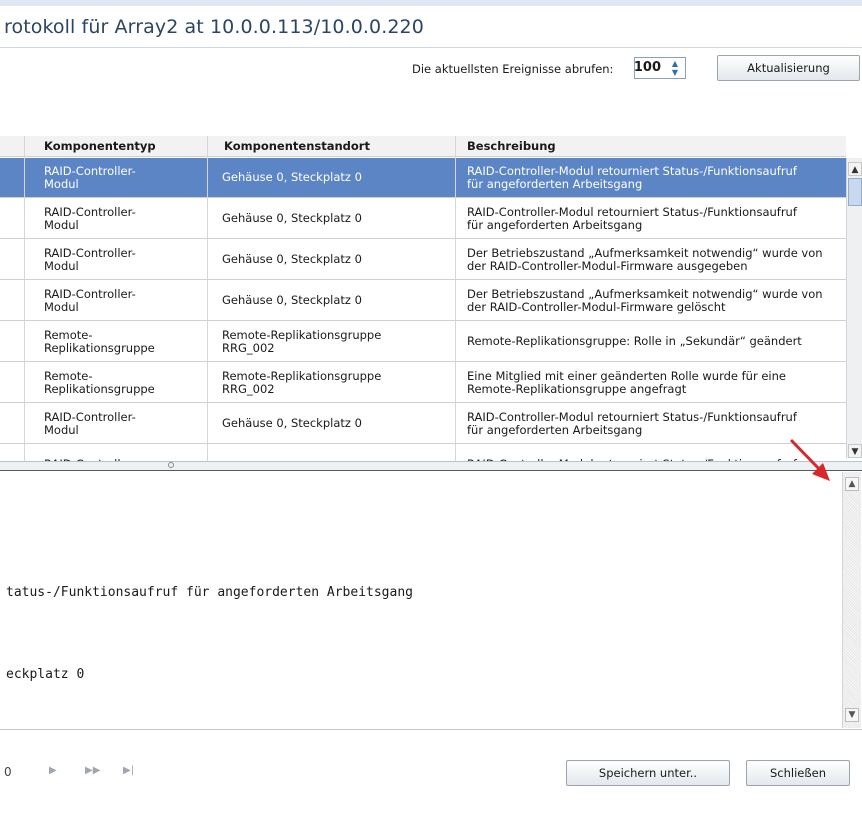  I want to click on title-divider, so click(431, 47).